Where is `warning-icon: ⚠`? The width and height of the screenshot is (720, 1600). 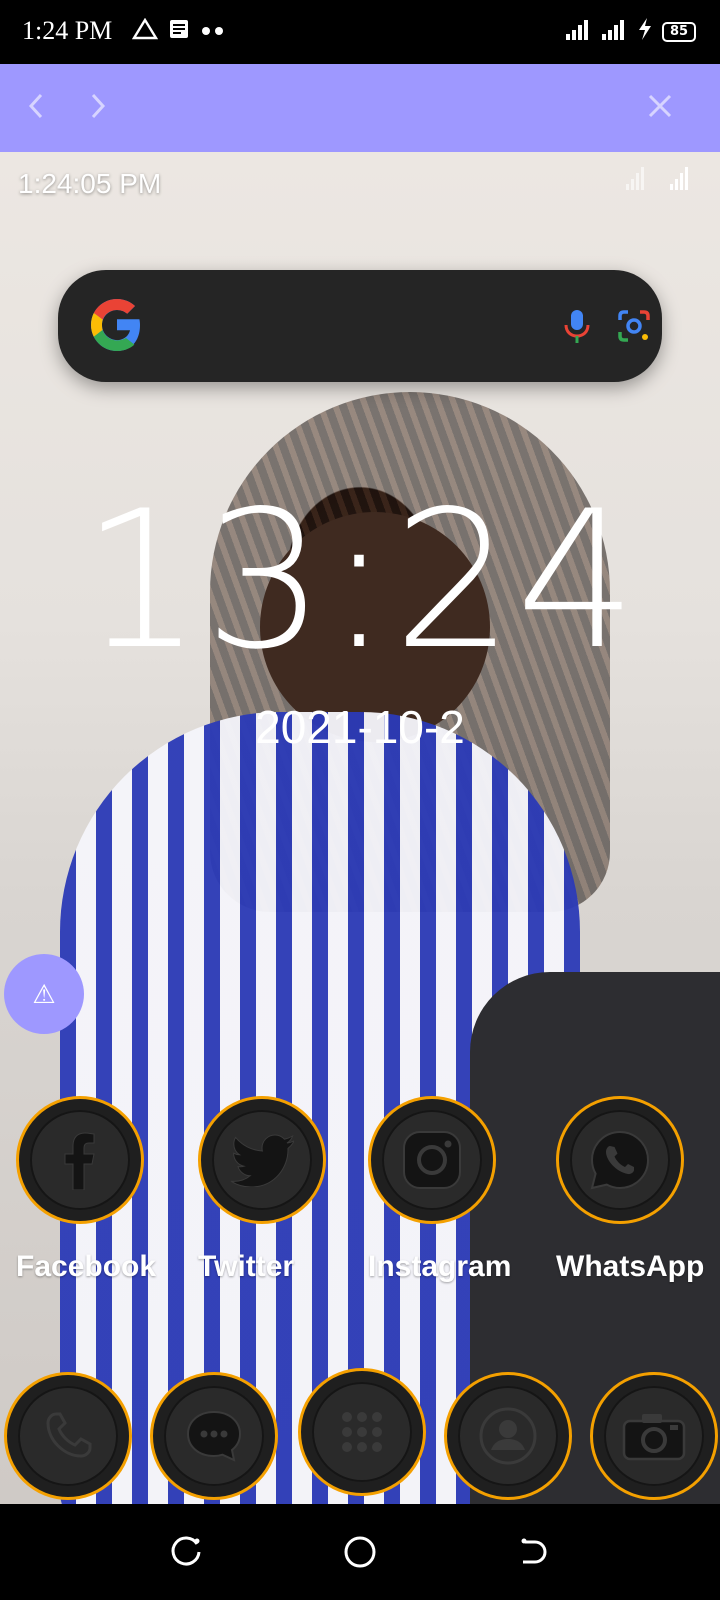
warning-icon: ⚠ is located at coordinates (44, 993).